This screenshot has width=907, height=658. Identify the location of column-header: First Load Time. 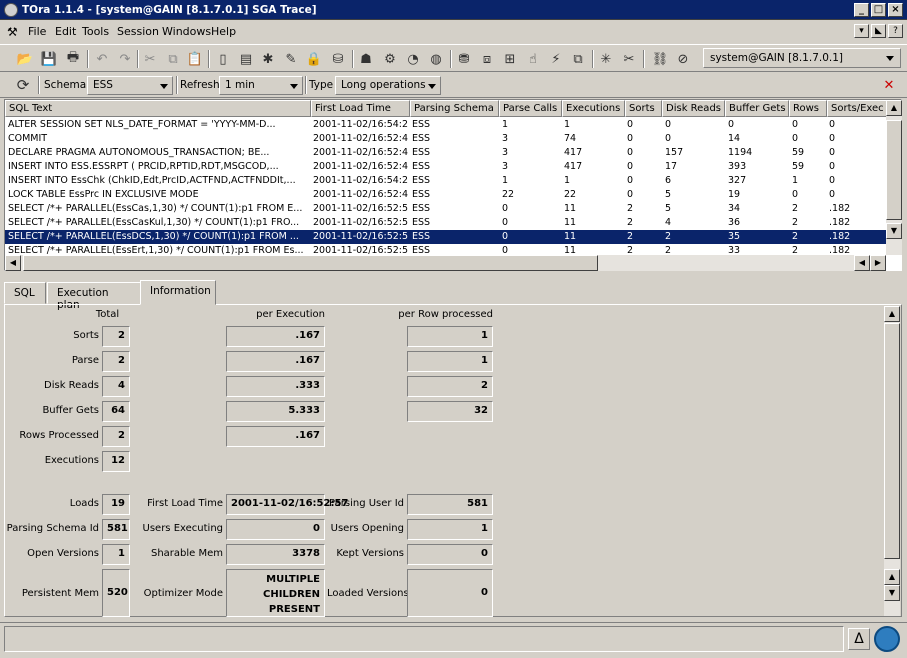
(360, 108).